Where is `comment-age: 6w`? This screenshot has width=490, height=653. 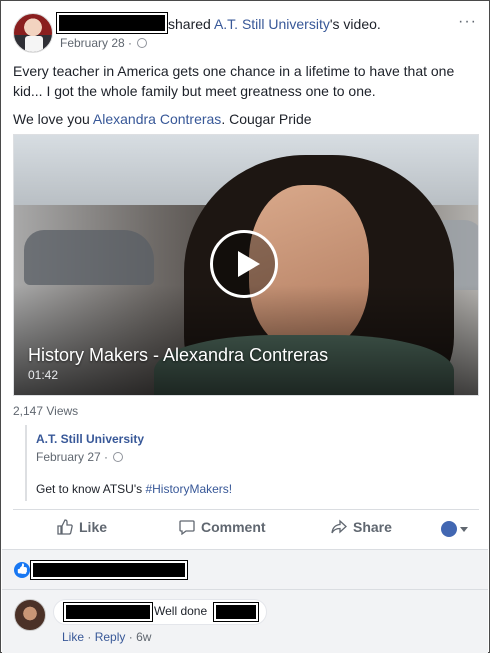 comment-age: 6w is located at coordinates (143, 637).